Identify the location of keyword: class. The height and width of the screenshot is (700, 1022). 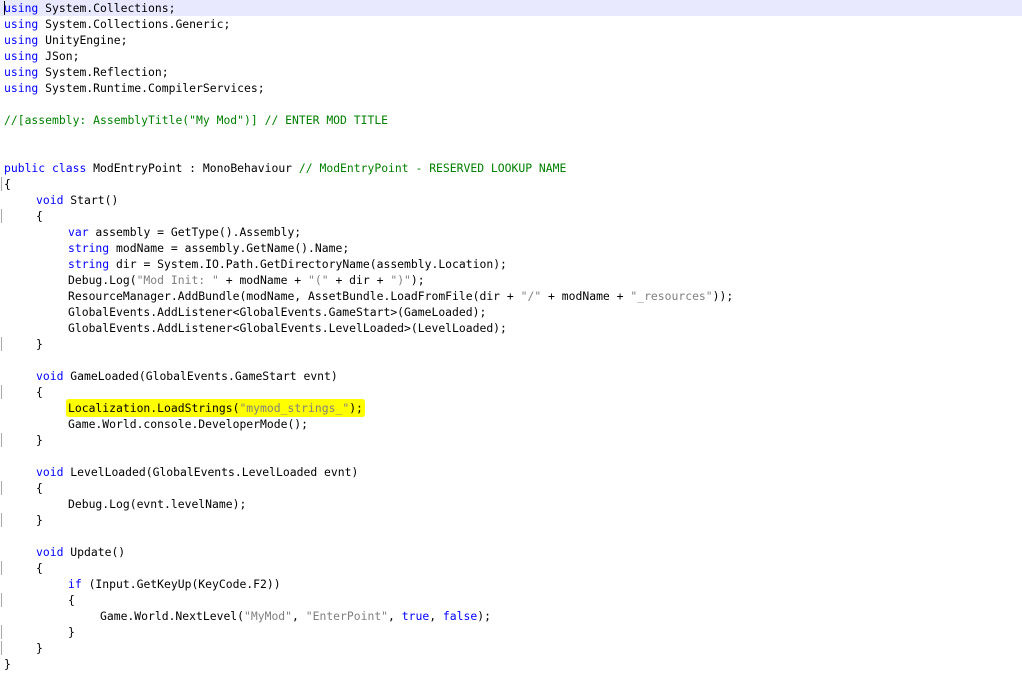
(69, 168).